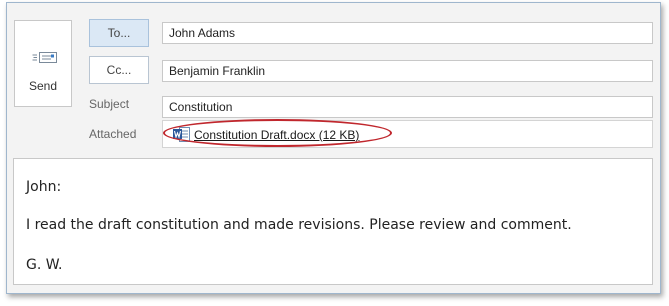  I want to click on subject-label: Subject, so click(109, 104).